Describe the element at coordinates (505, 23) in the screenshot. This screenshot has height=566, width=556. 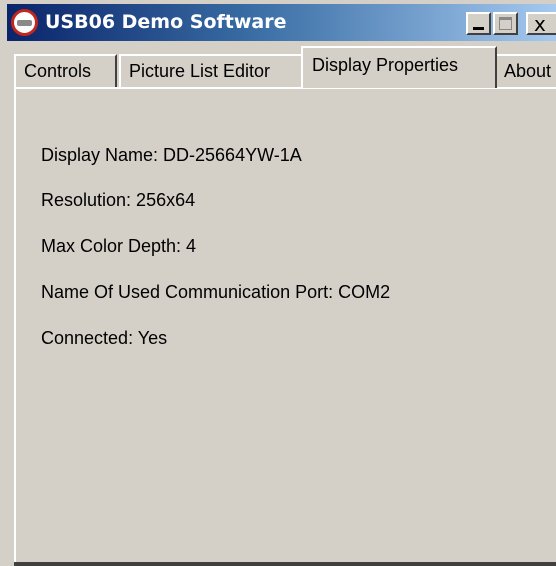
I see `maximize-button` at that location.